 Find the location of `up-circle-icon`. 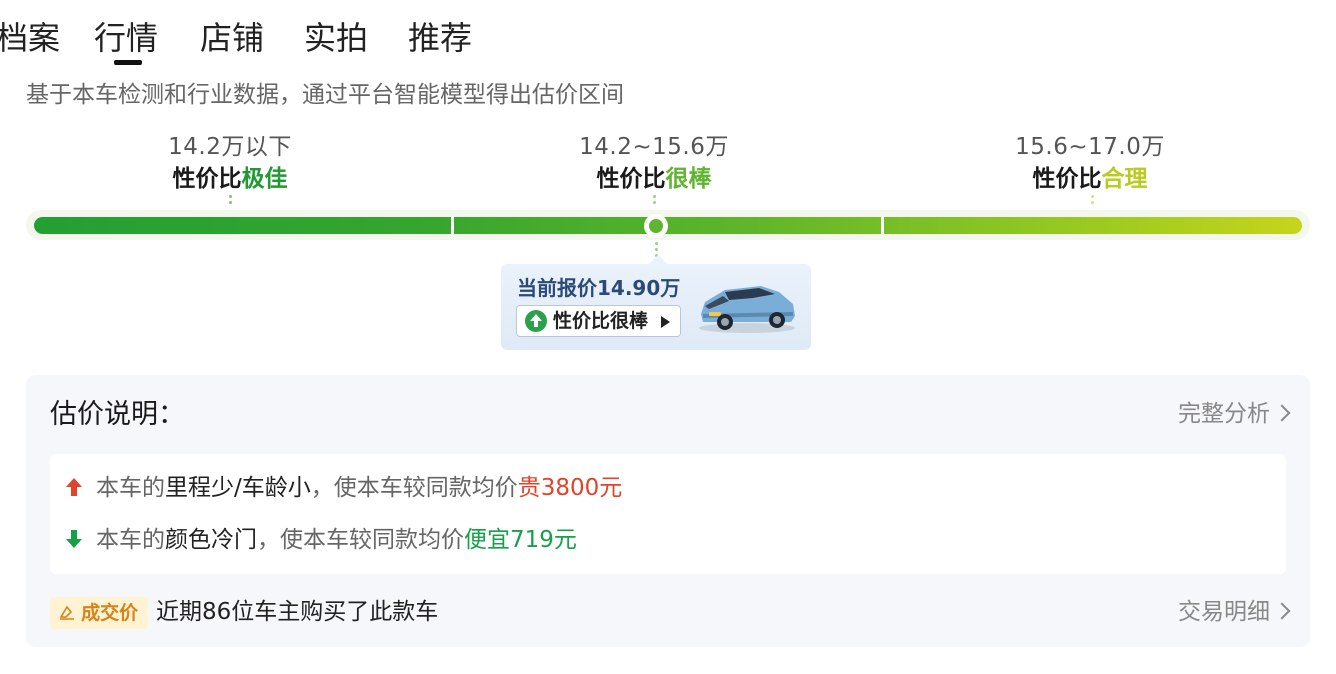

up-circle-icon is located at coordinates (536, 321).